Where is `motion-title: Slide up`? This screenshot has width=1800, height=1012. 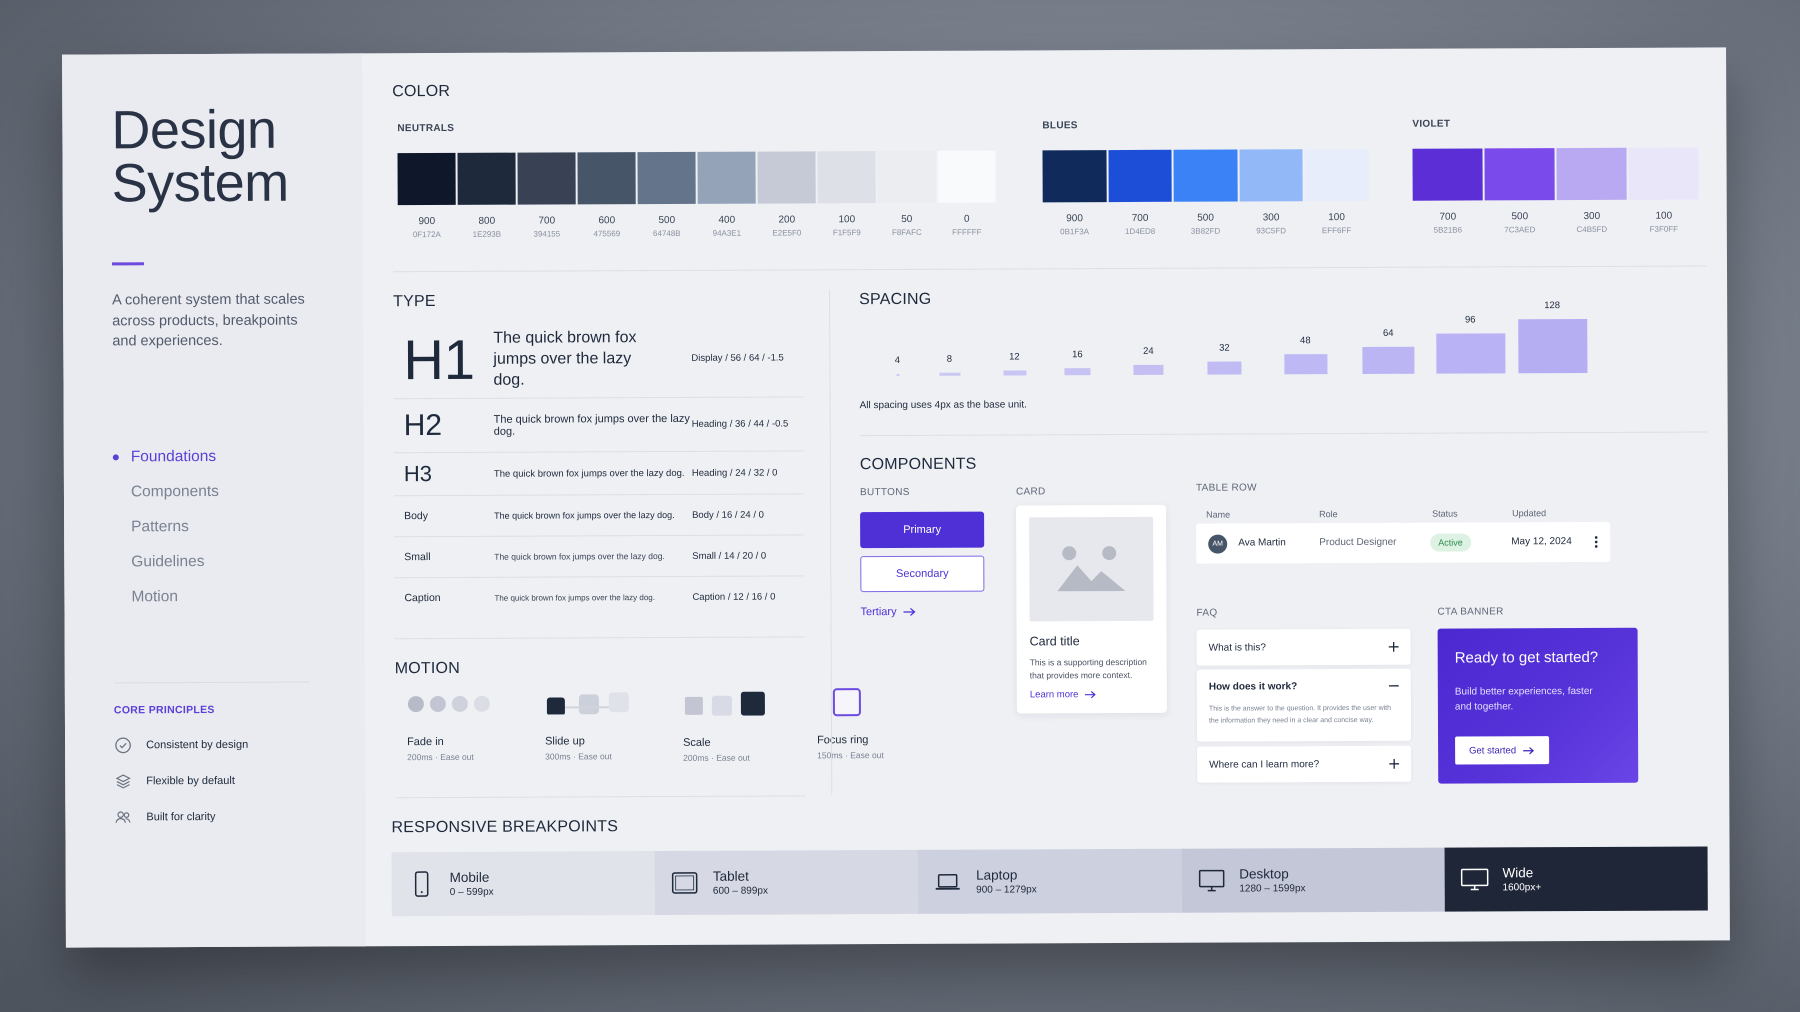 motion-title: Slide up is located at coordinates (565, 741).